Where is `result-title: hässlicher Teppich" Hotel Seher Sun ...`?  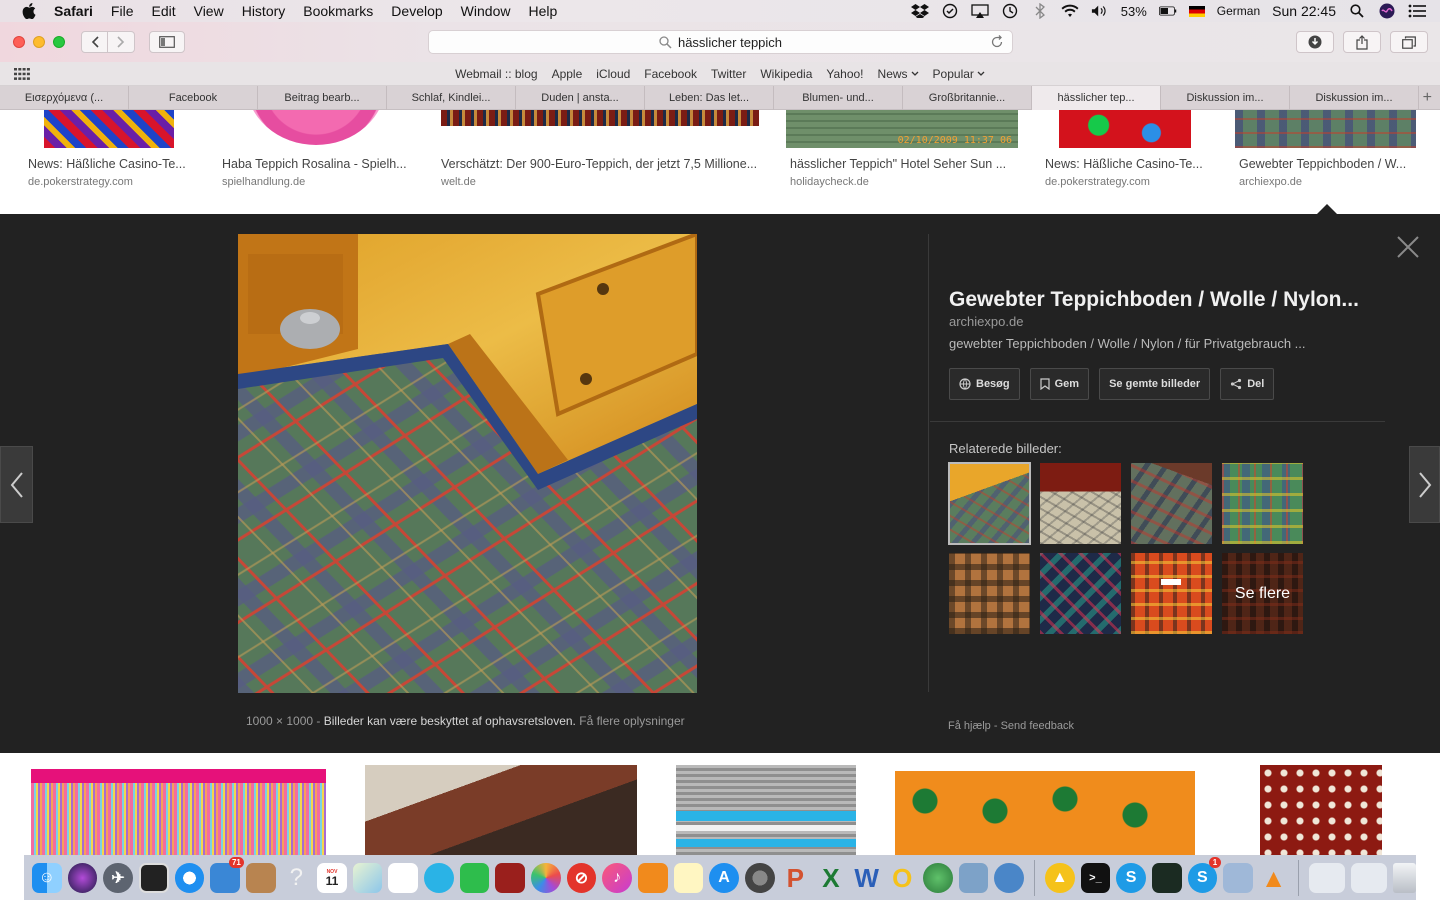 result-title: hässlicher Teppich" Hotel Seher Sun ... is located at coordinates (904, 164).